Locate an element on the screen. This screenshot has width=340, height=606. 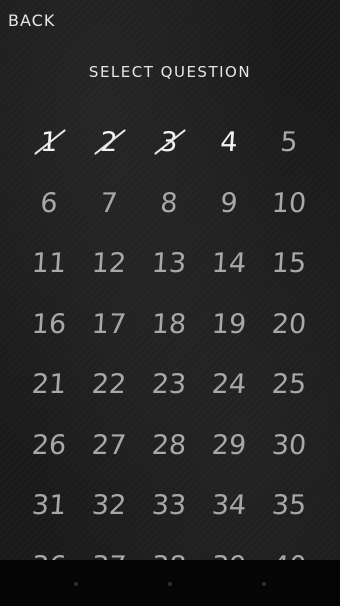
question-number-label: 7 is located at coordinates (109, 203).